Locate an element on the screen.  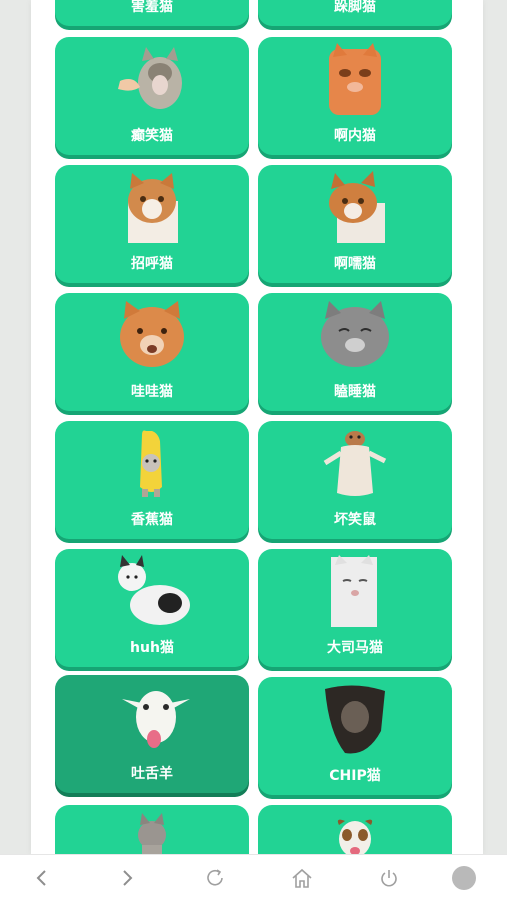
forward-icon is located at coordinates (128, 878).